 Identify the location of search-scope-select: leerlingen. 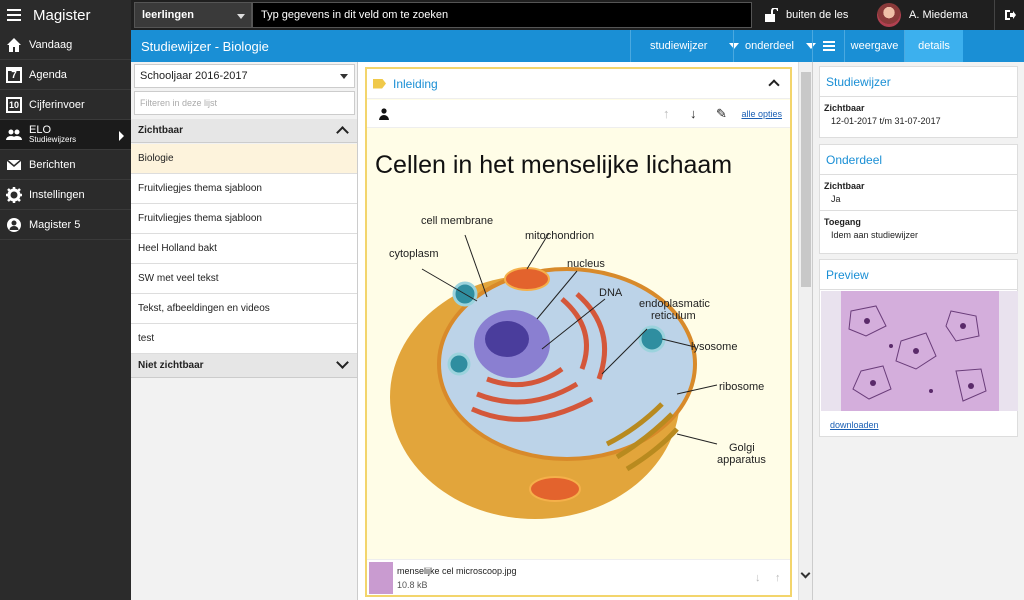
(193, 15).